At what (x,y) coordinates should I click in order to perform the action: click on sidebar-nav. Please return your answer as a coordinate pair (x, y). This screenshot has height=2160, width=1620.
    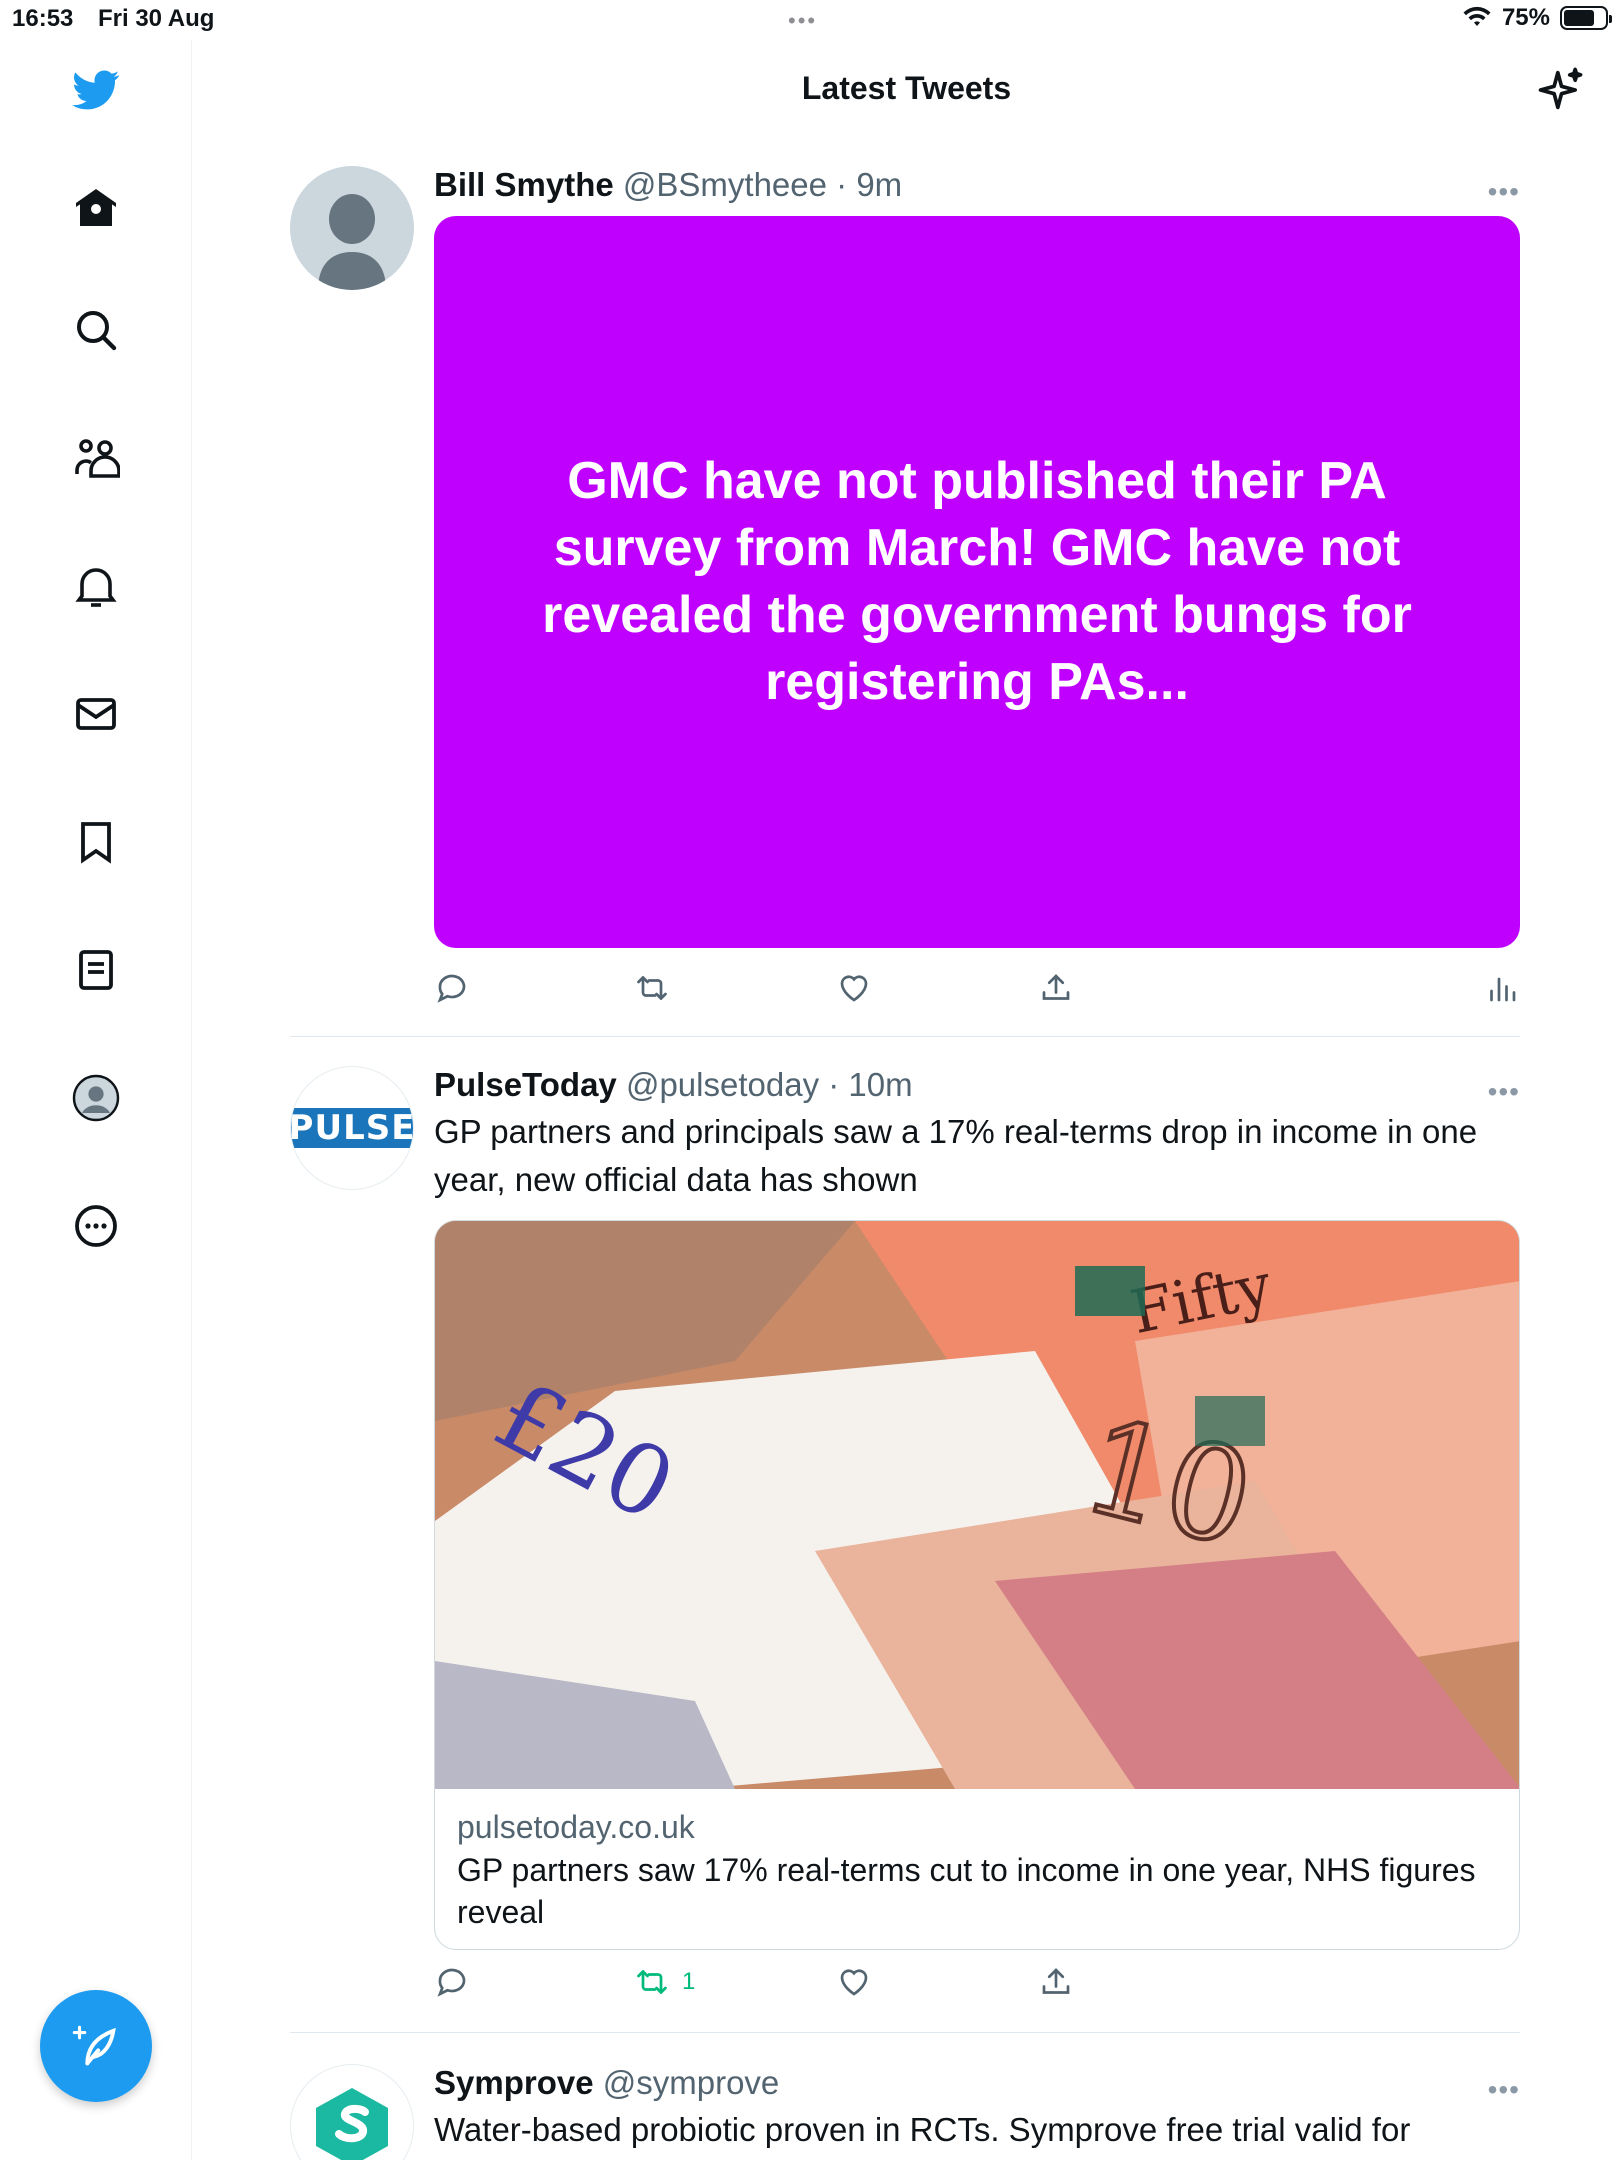
    Looking at the image, I should click on (96, 1100).